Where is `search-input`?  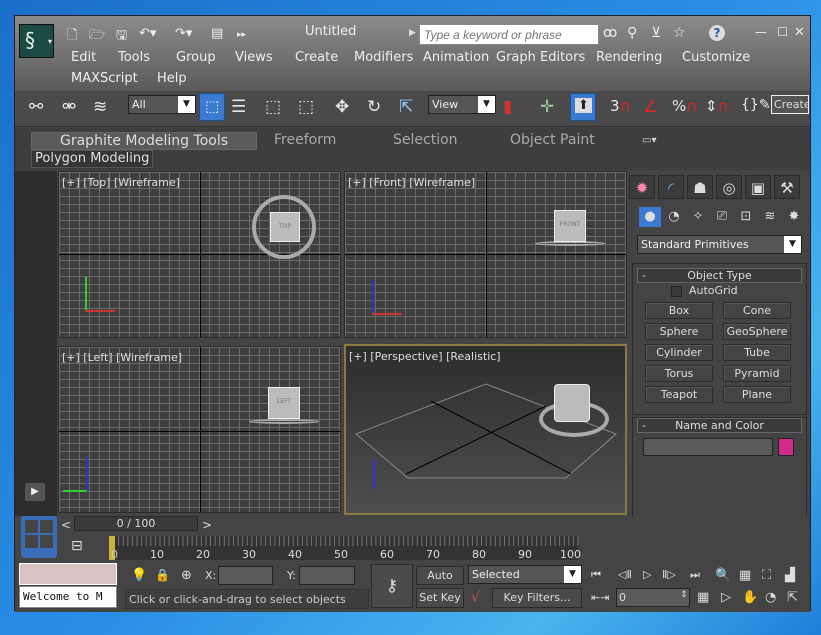 search-input is located at coordinates (509, 34).